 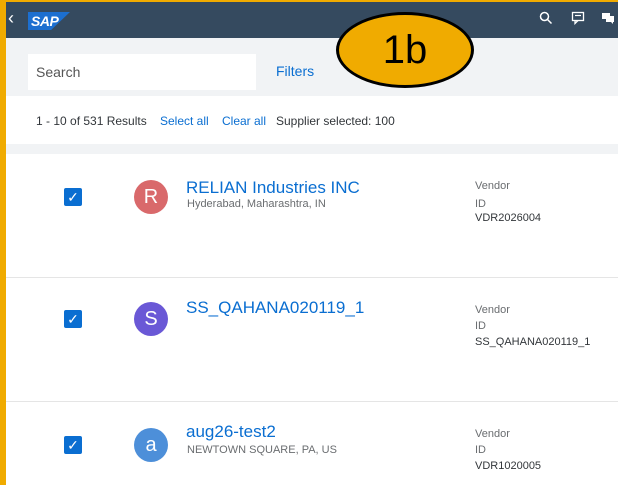 I want to click on id-value: SS_QAHANA020119_1, so click(x=533, y=342).